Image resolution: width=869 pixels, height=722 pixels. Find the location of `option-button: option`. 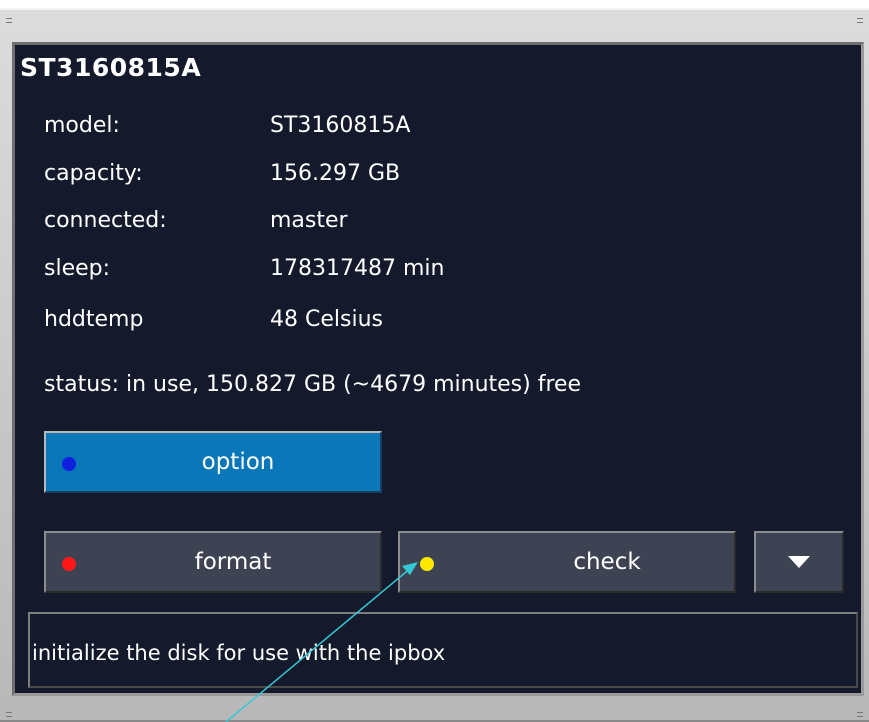

option-button: option is located at coordinates (213, 462).